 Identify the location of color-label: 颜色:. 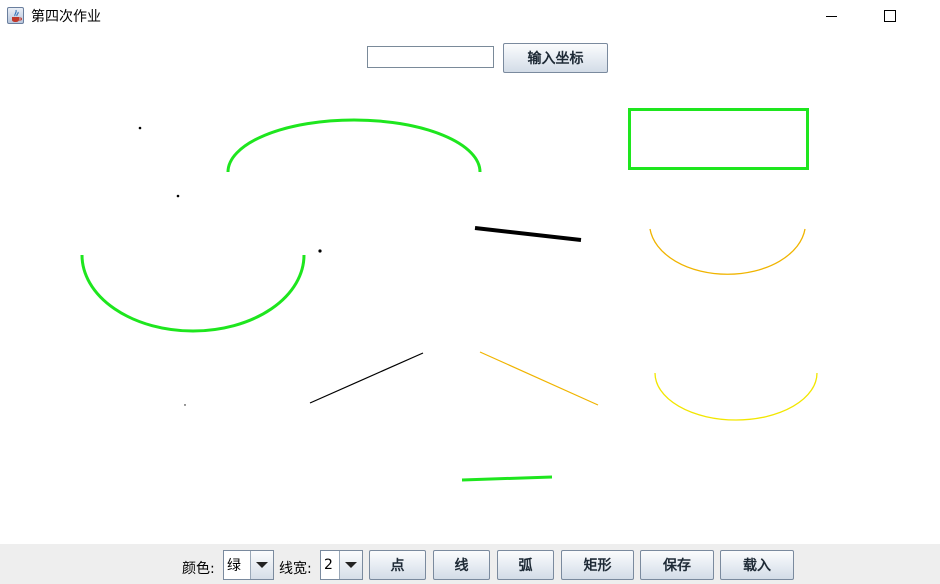
(198, 569).